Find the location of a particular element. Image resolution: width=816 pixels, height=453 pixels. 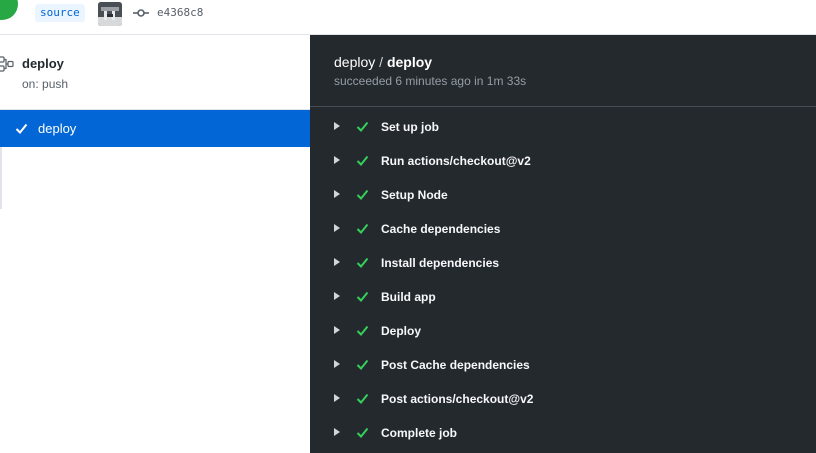

sidebar-scrollbar is located at coordinates (1, 178).